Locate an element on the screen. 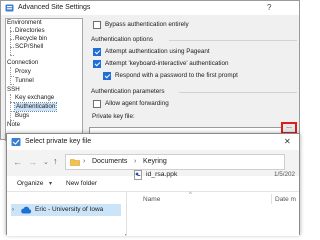 The height and width of the screenshot is (240, 320). tree-item-connection: Connection is located at coordinates (22, 63).